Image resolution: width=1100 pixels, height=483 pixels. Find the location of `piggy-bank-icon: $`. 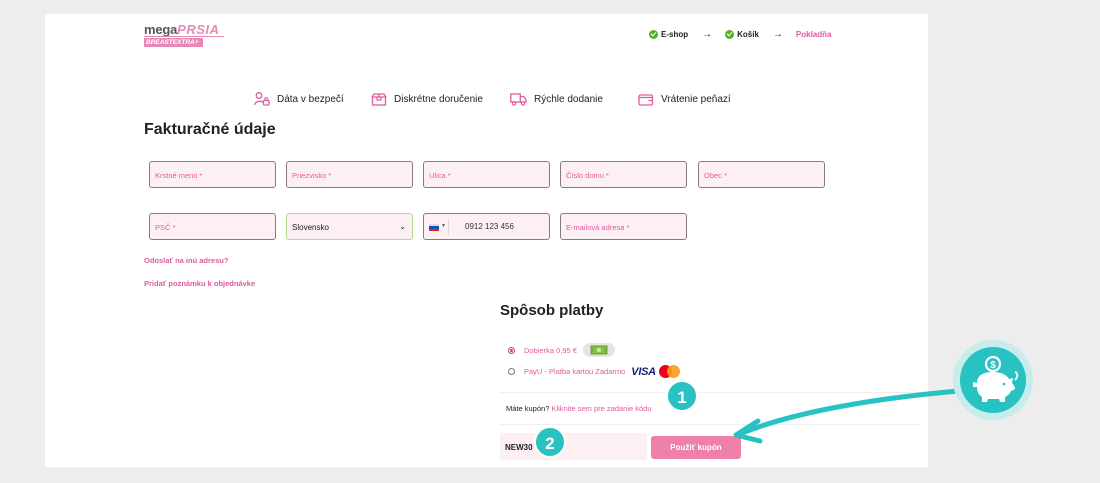

piggy-bank-icon: $ is located at coordinates (996, 378).